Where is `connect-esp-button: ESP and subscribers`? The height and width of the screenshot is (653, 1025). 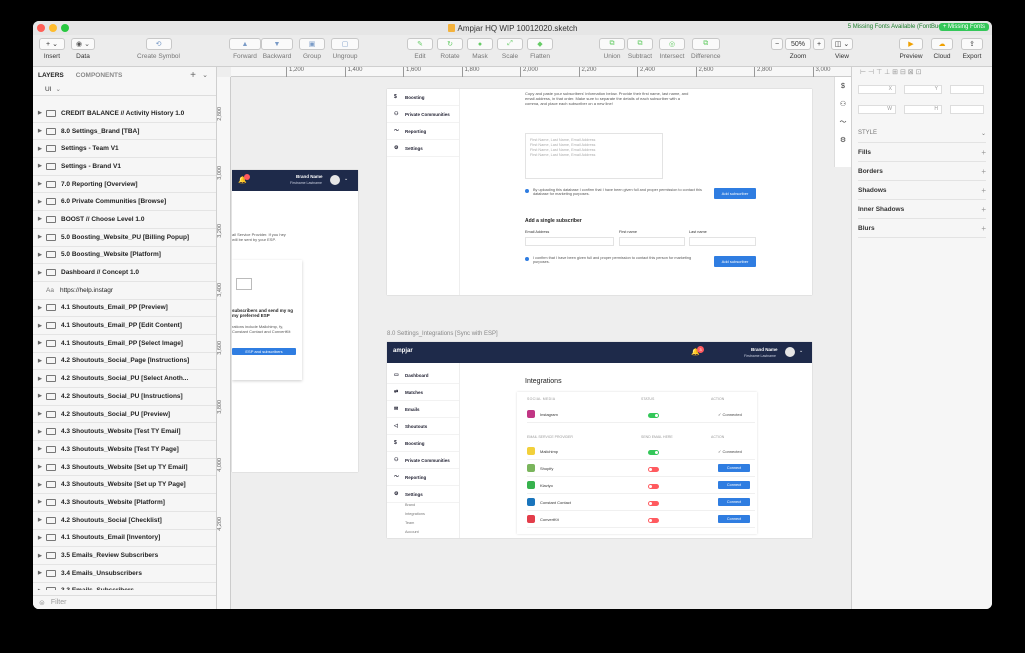
connect-esp-button: ESP and subscribers is located at coordinates (264, 351).